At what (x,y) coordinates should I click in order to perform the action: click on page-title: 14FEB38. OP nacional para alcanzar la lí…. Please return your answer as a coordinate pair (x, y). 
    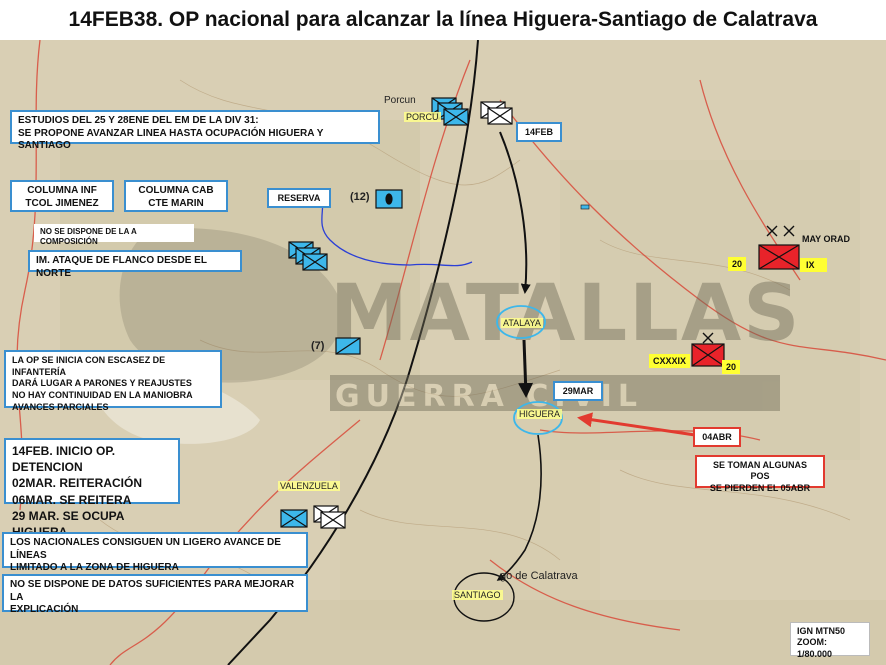
    Looking at the image, I should click on (443, 19).